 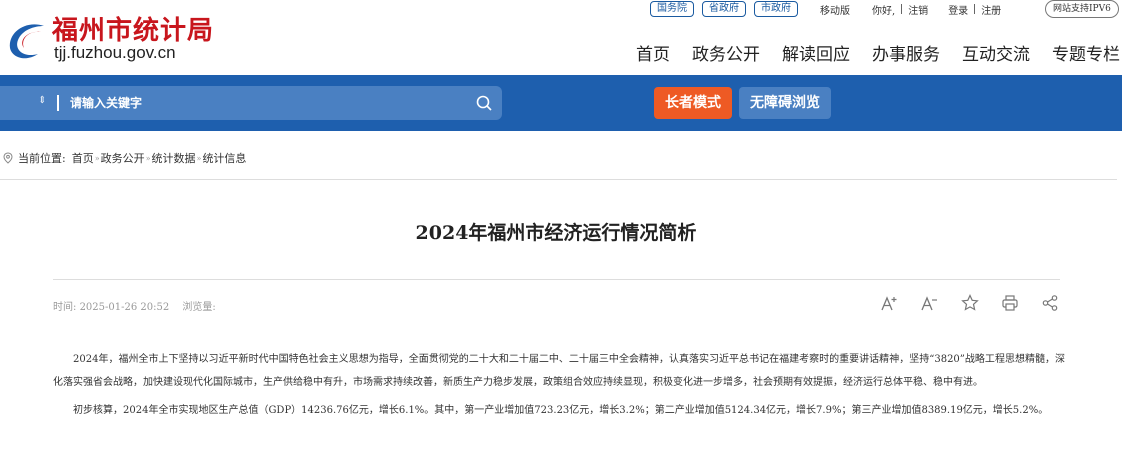 What do you see at coordinates (8, 157) in the screenshot?
I see `location-pin-icon` at bounding box center [8, 157].